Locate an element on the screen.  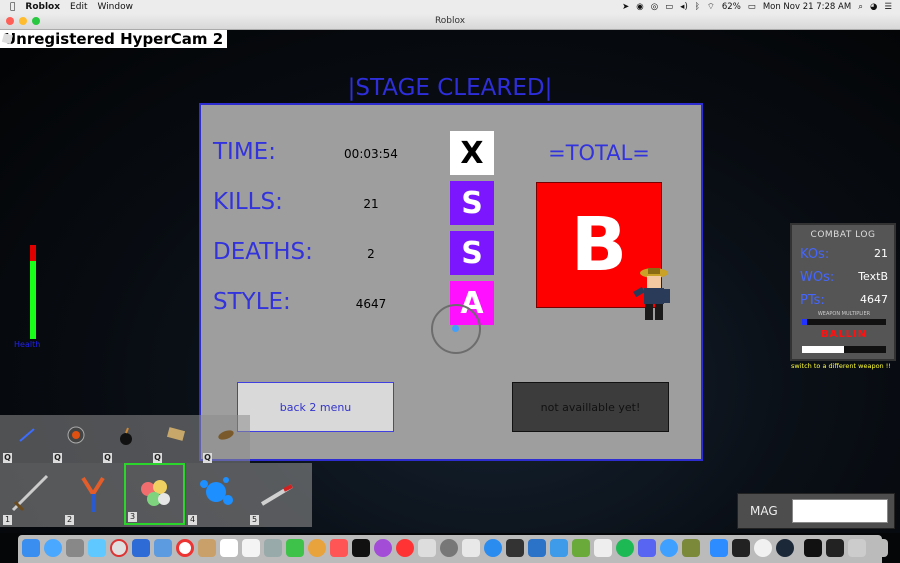
roblox-menu-icon is located at coordinates (7, 37).